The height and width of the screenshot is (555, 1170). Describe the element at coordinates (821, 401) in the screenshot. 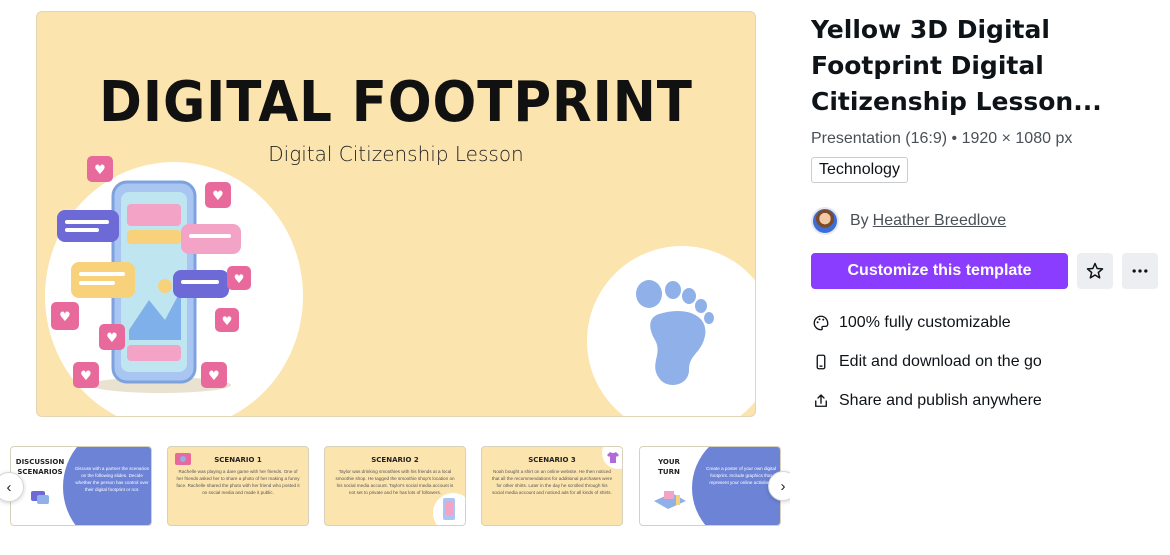

I see `share-icon` at that location.